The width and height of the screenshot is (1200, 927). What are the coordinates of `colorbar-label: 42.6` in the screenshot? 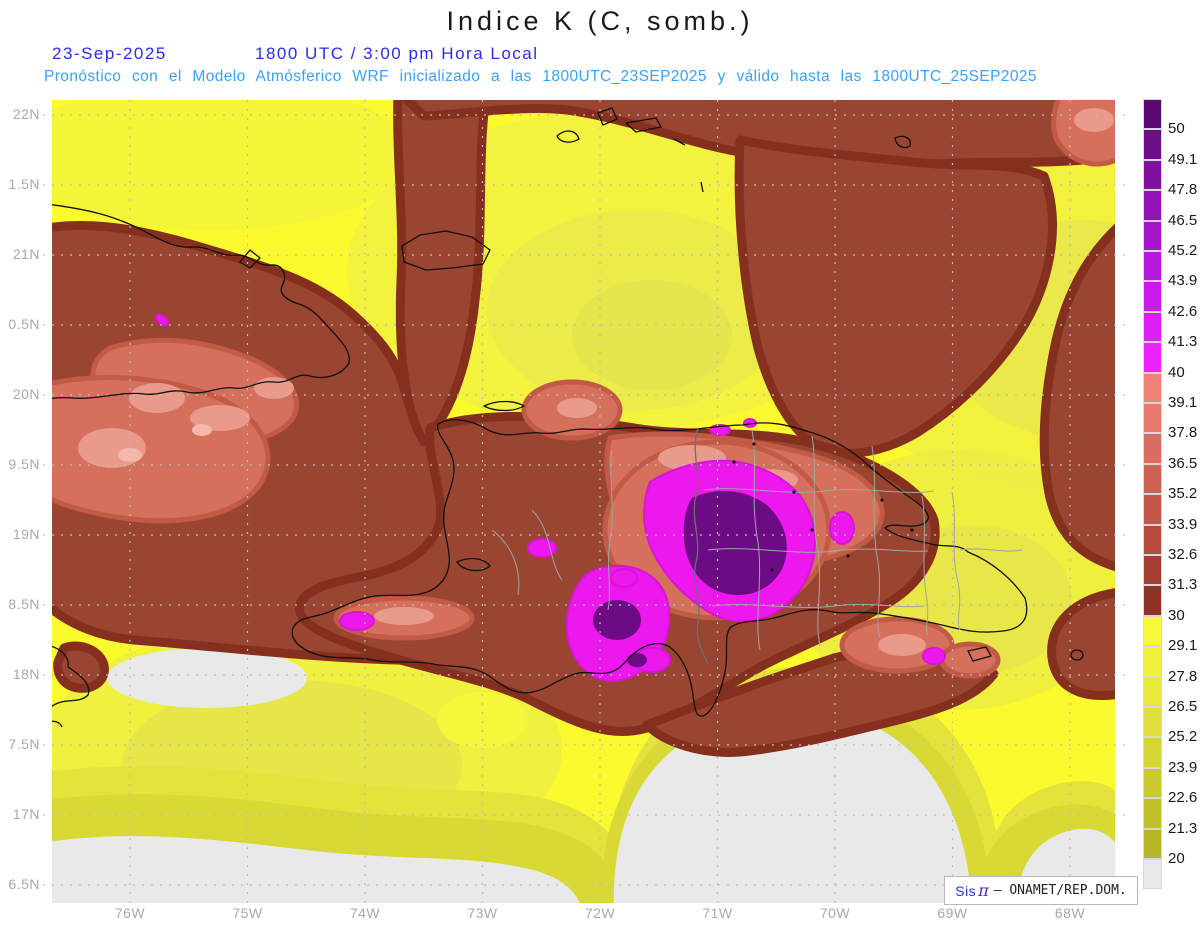 It's located at (1183, 311).